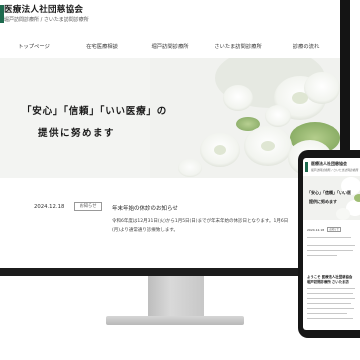  What do you see at coordinates (323, 201) in the screenshot?
I see `phone-hero-line2: 提供に努めます` at bounding box center [323, 201].